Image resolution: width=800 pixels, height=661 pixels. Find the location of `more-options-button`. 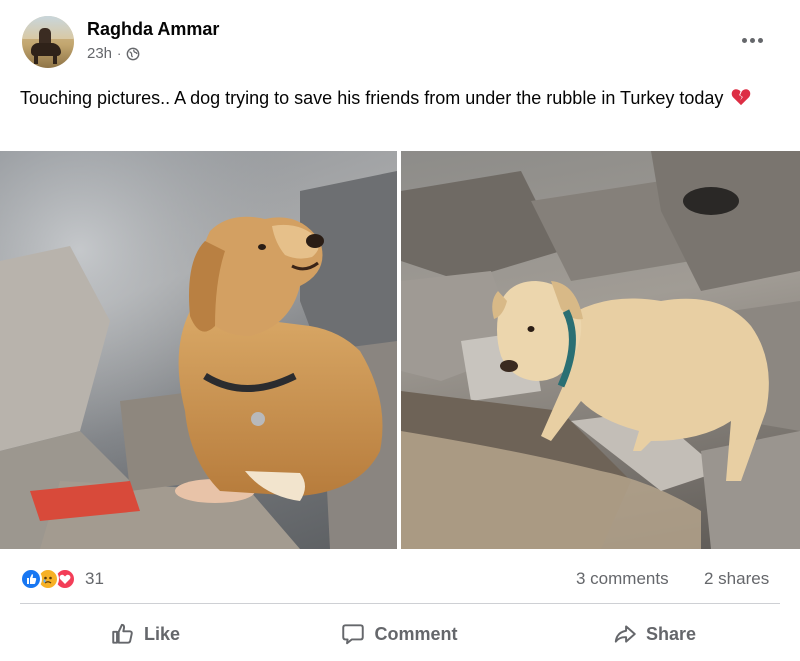

more-options-button is located at coordinates (752, 40).